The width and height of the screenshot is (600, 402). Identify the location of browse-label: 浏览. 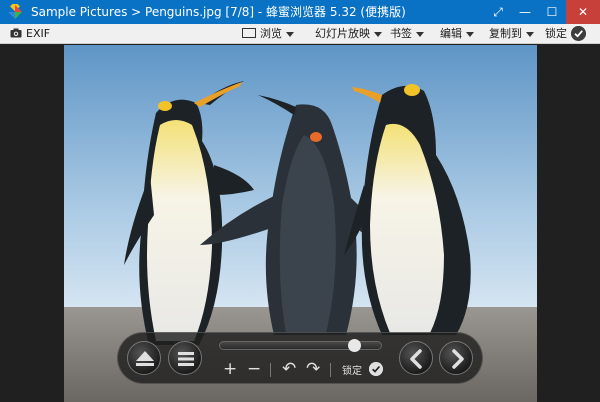
(271, 33).